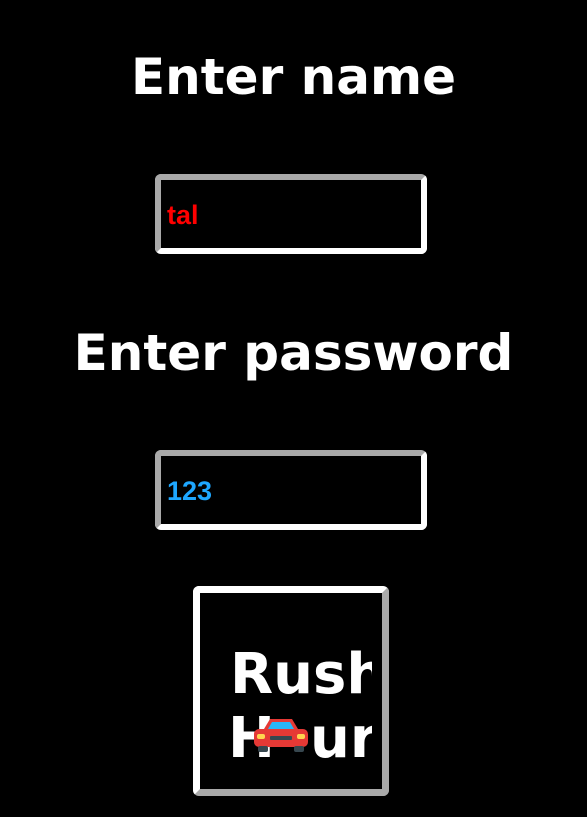  What do you see at coordinates (301, 674) in the screenshot?
I see `logo-text-rush: Rush` at bounding box center [301, 674].